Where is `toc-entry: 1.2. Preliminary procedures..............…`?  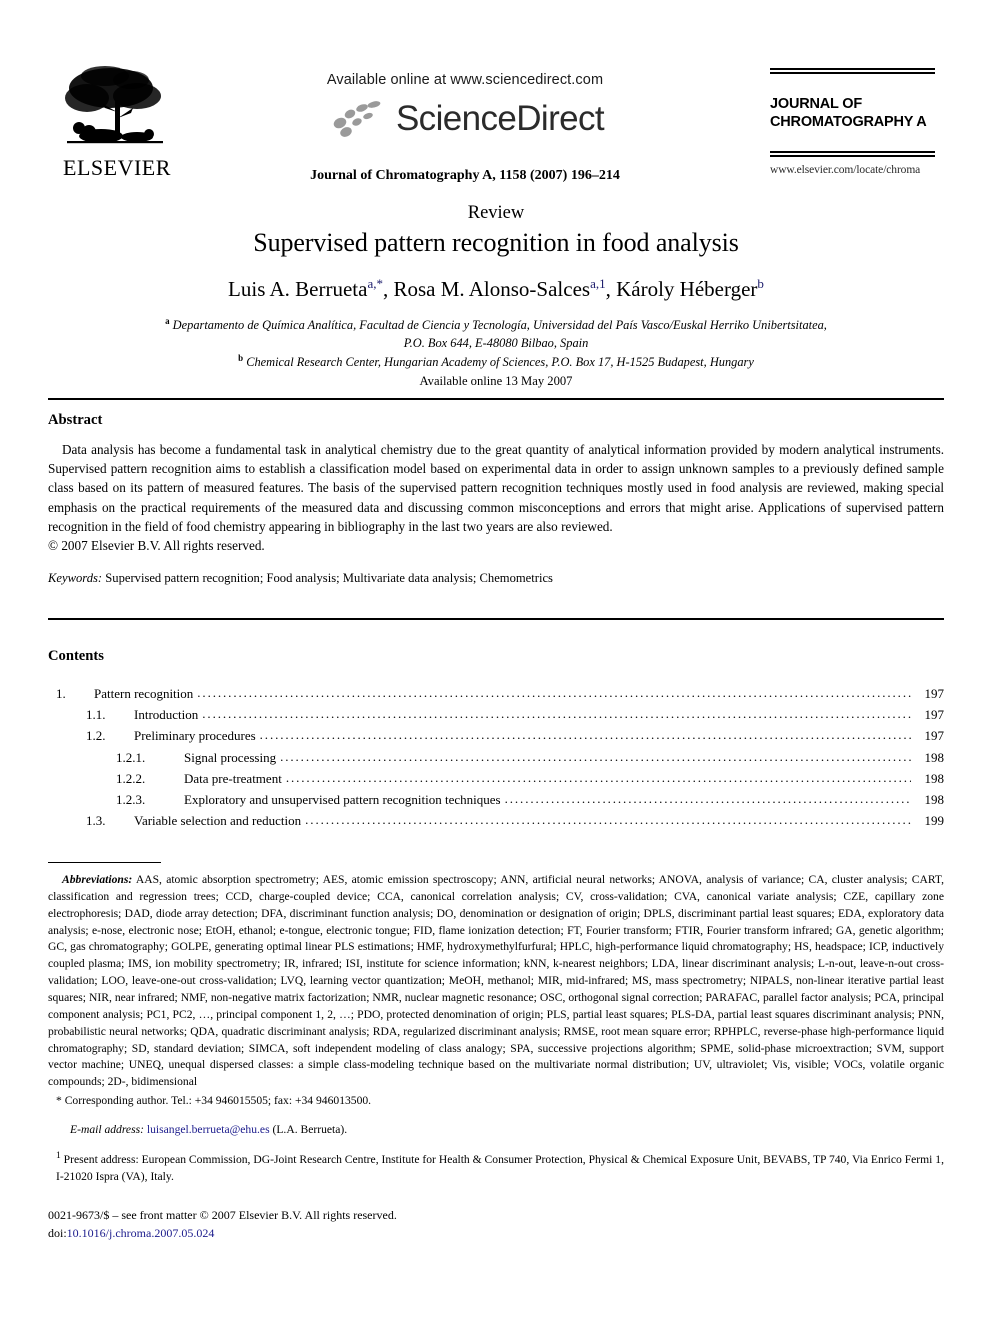
toc-entry: 1.2. Preliminary procedures..............… is located at coordinates (496, 735).